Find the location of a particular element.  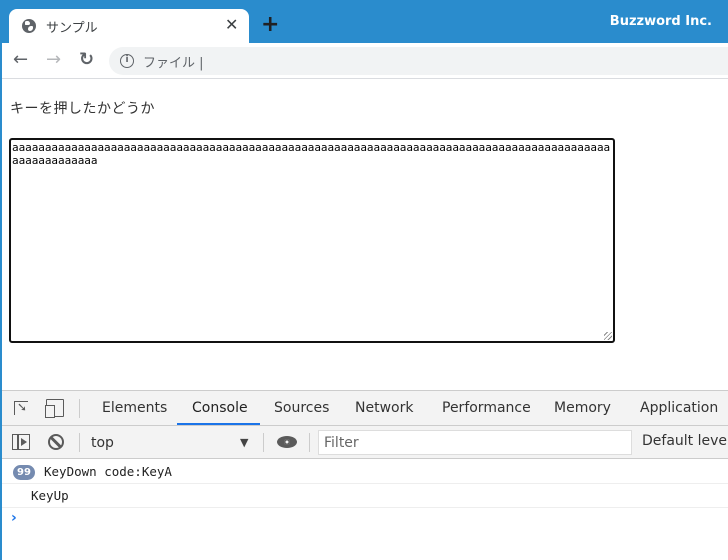

browser-toolbar: ← → ↻ i ファイル | is located at coordinates (364, 61).